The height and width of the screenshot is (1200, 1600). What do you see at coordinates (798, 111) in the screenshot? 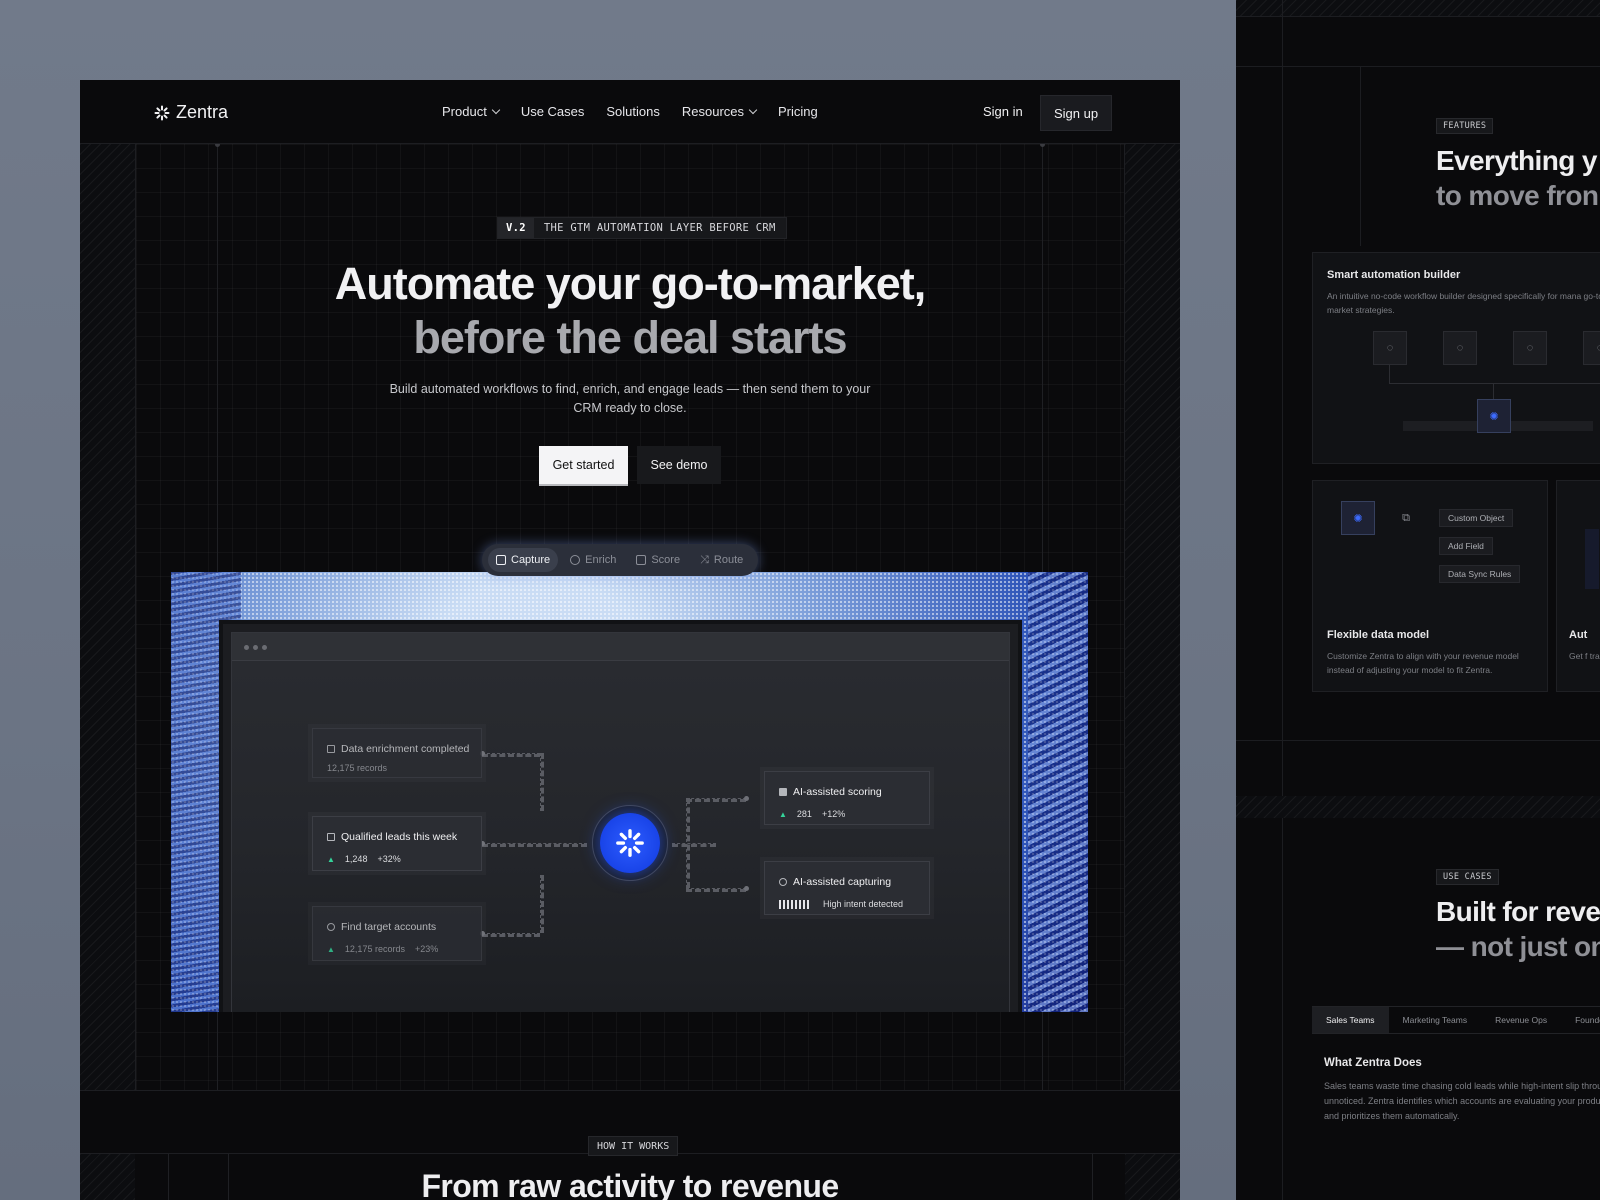
I see `nav-pricing: Pricing` at bounding box center [798, 111].